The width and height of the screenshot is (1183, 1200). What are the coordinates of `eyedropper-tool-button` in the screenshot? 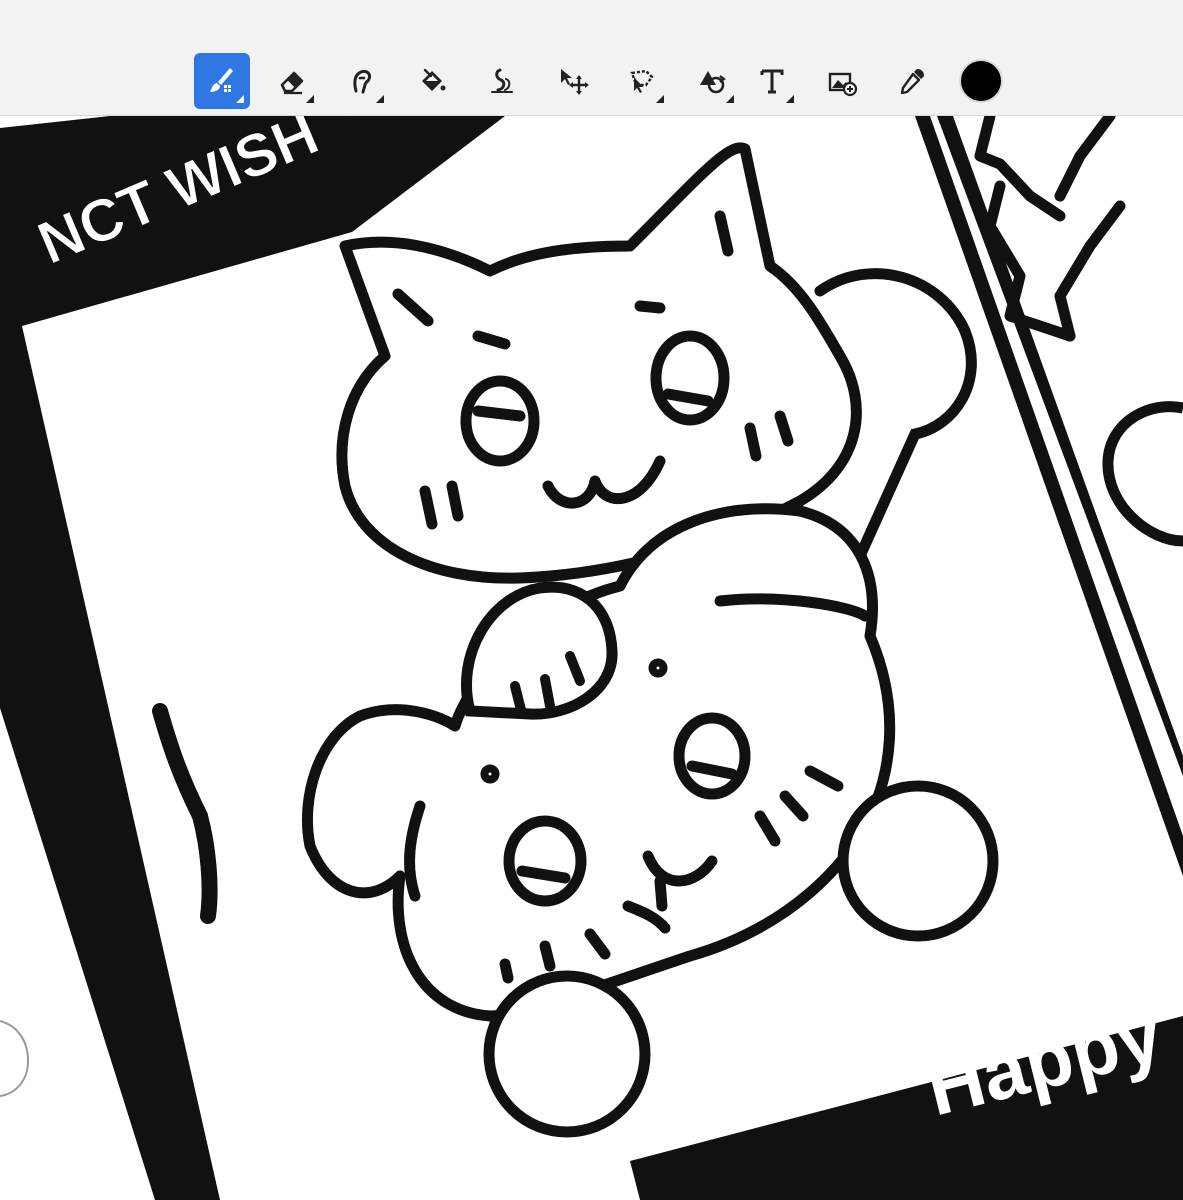 It's located at (912, 81).